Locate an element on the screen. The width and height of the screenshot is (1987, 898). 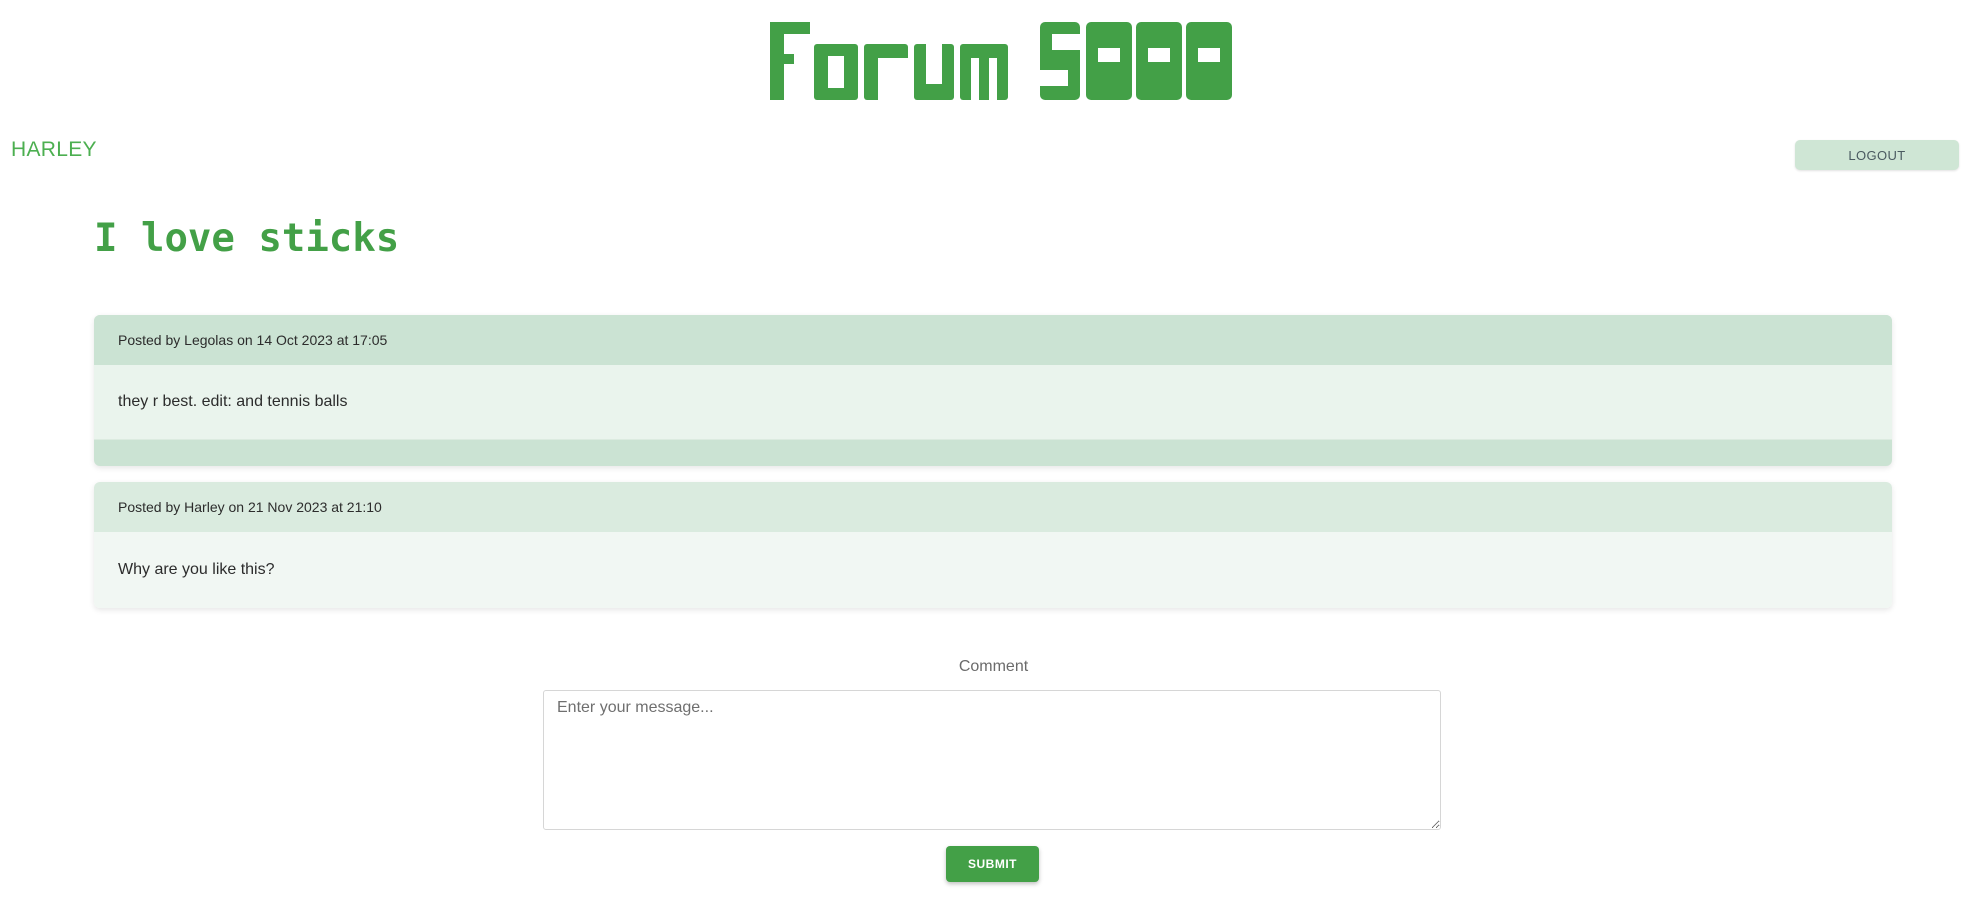
comment-input is located at coordinates (992, 760).